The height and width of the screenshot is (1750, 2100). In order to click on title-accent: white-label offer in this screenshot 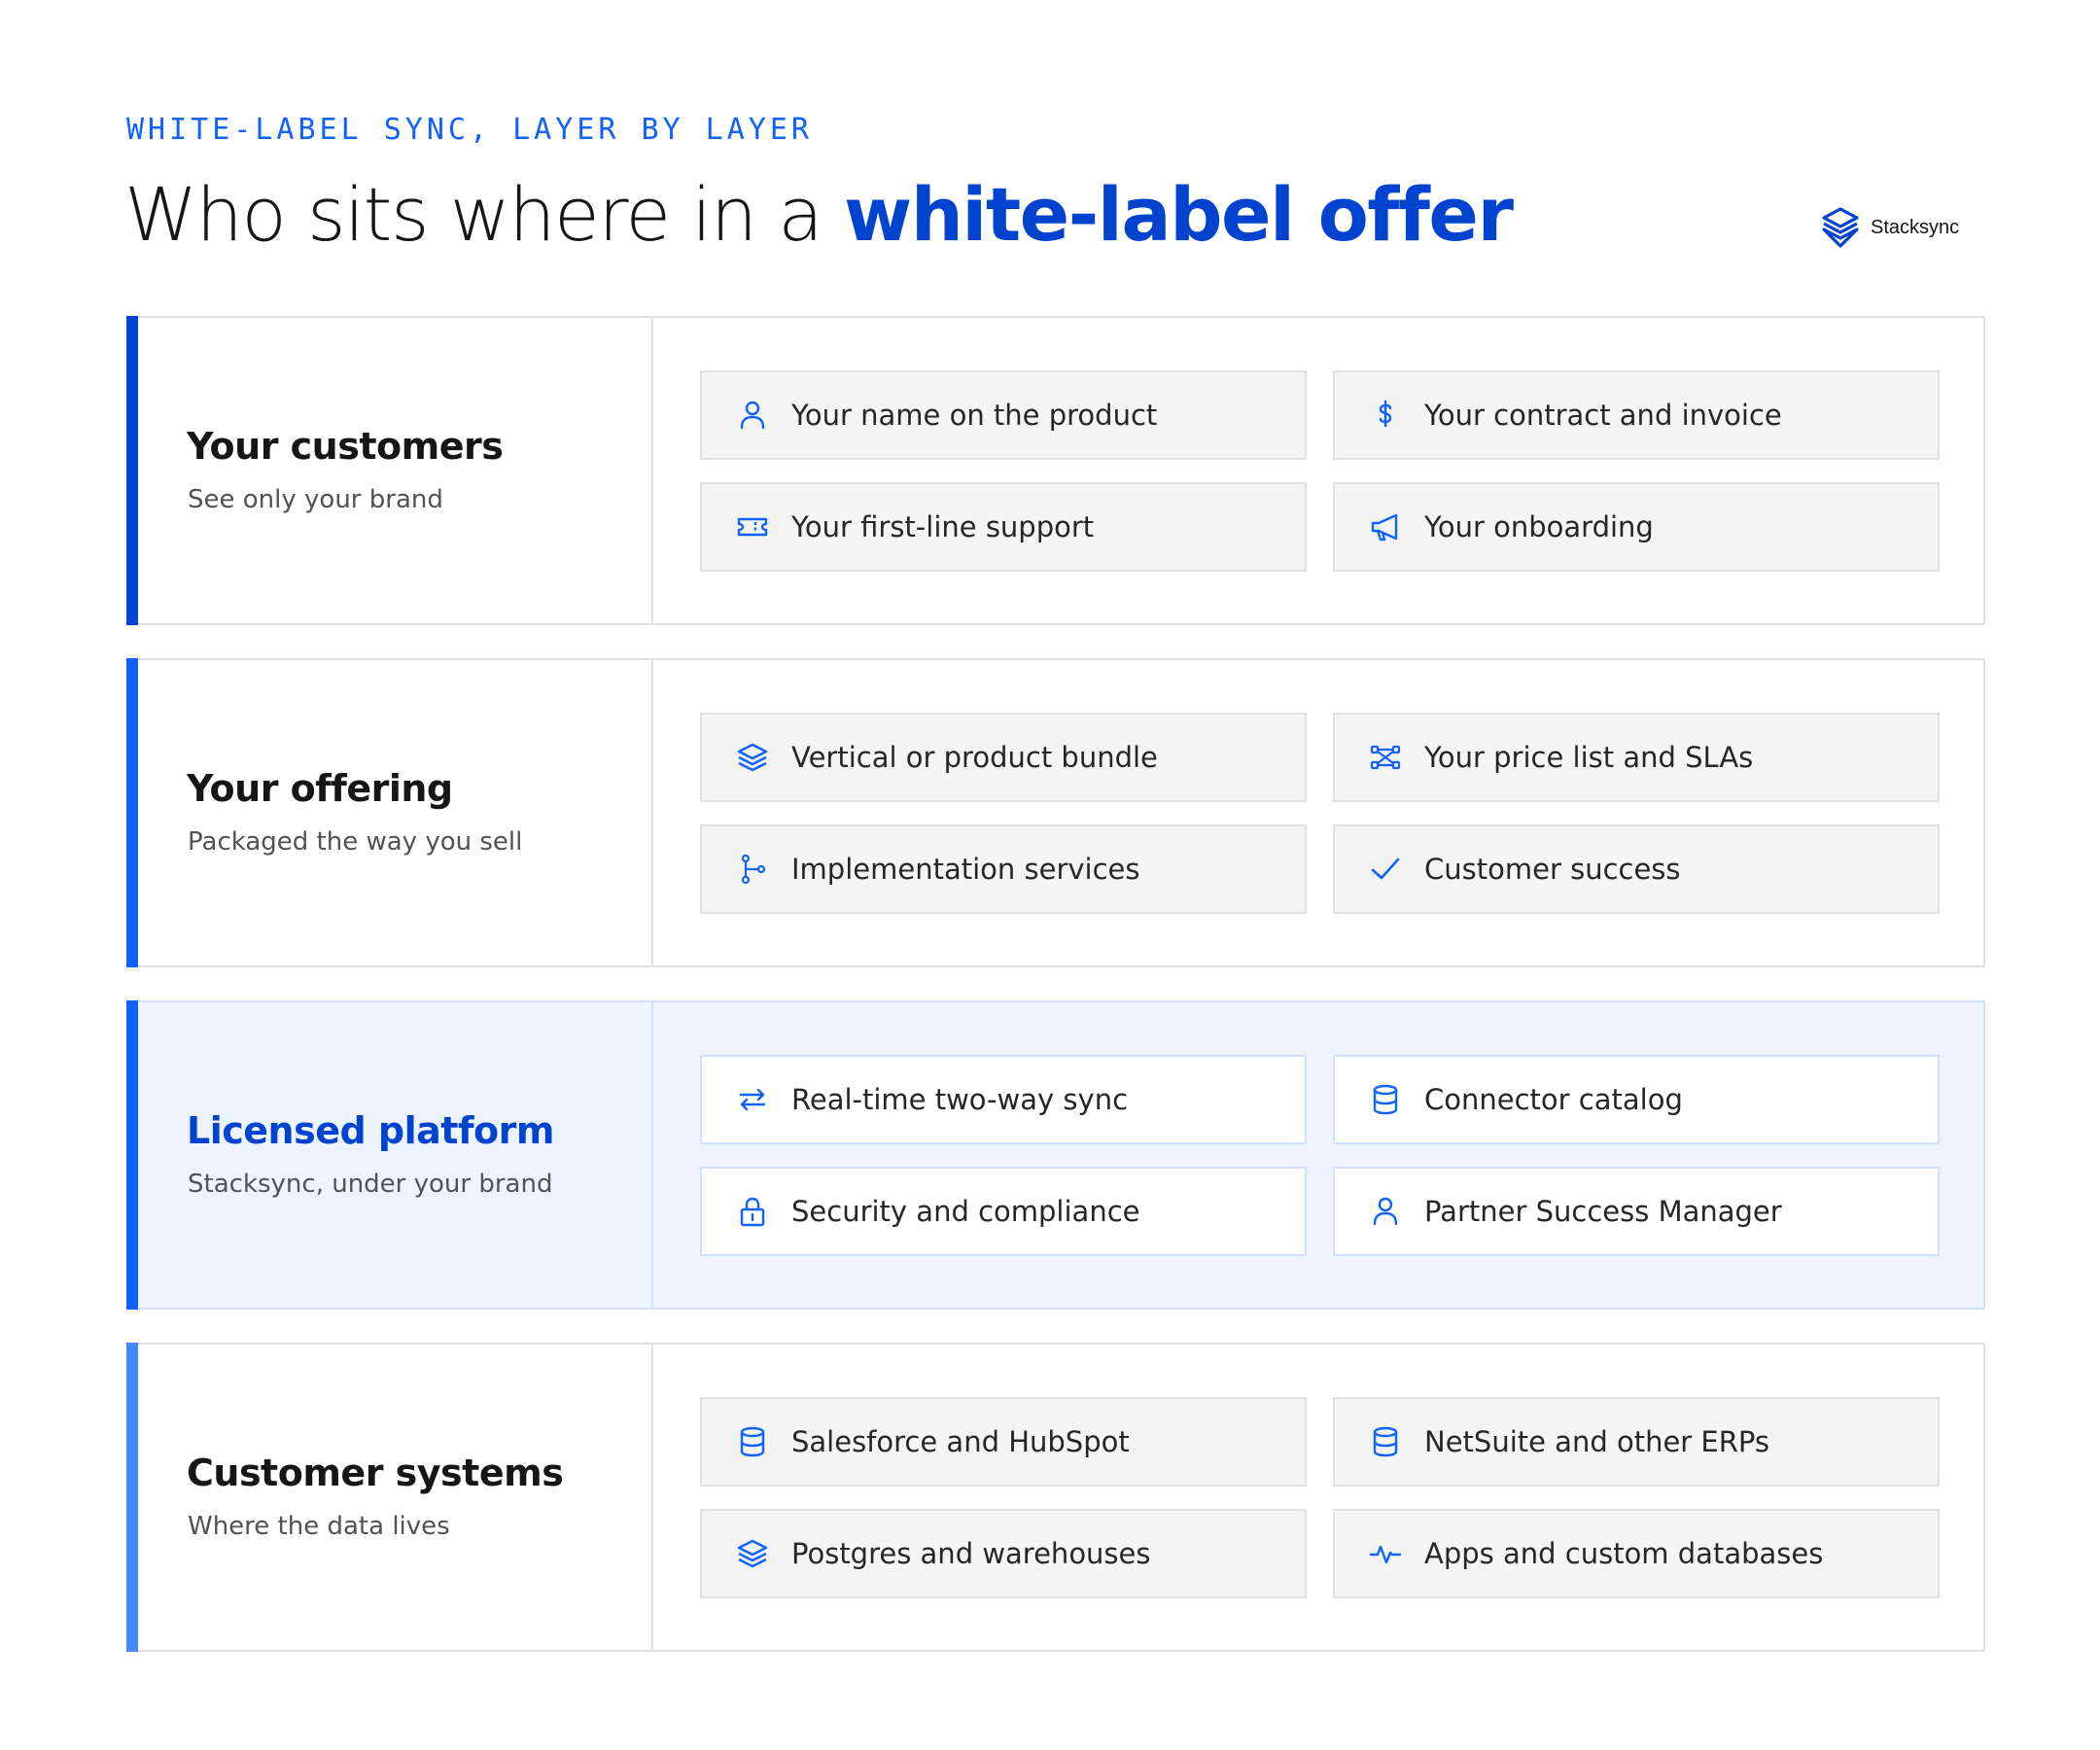, I will do `click(1178, 214)`.